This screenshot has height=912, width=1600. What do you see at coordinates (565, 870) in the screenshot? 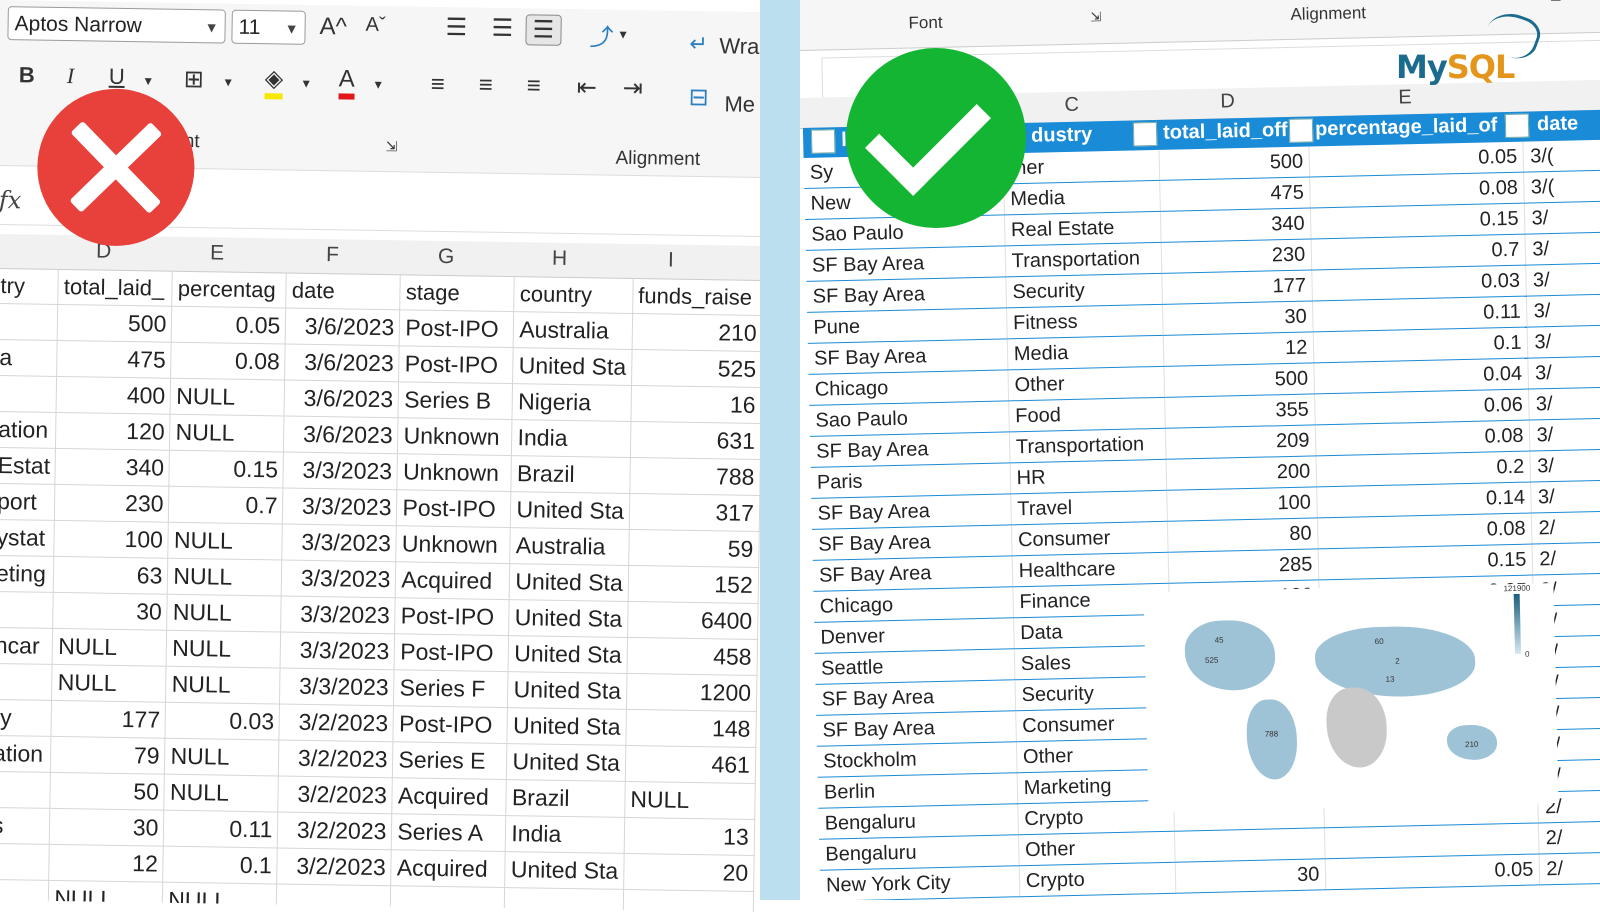
I see `cell: United Sta` at bounding box center [565, 870].